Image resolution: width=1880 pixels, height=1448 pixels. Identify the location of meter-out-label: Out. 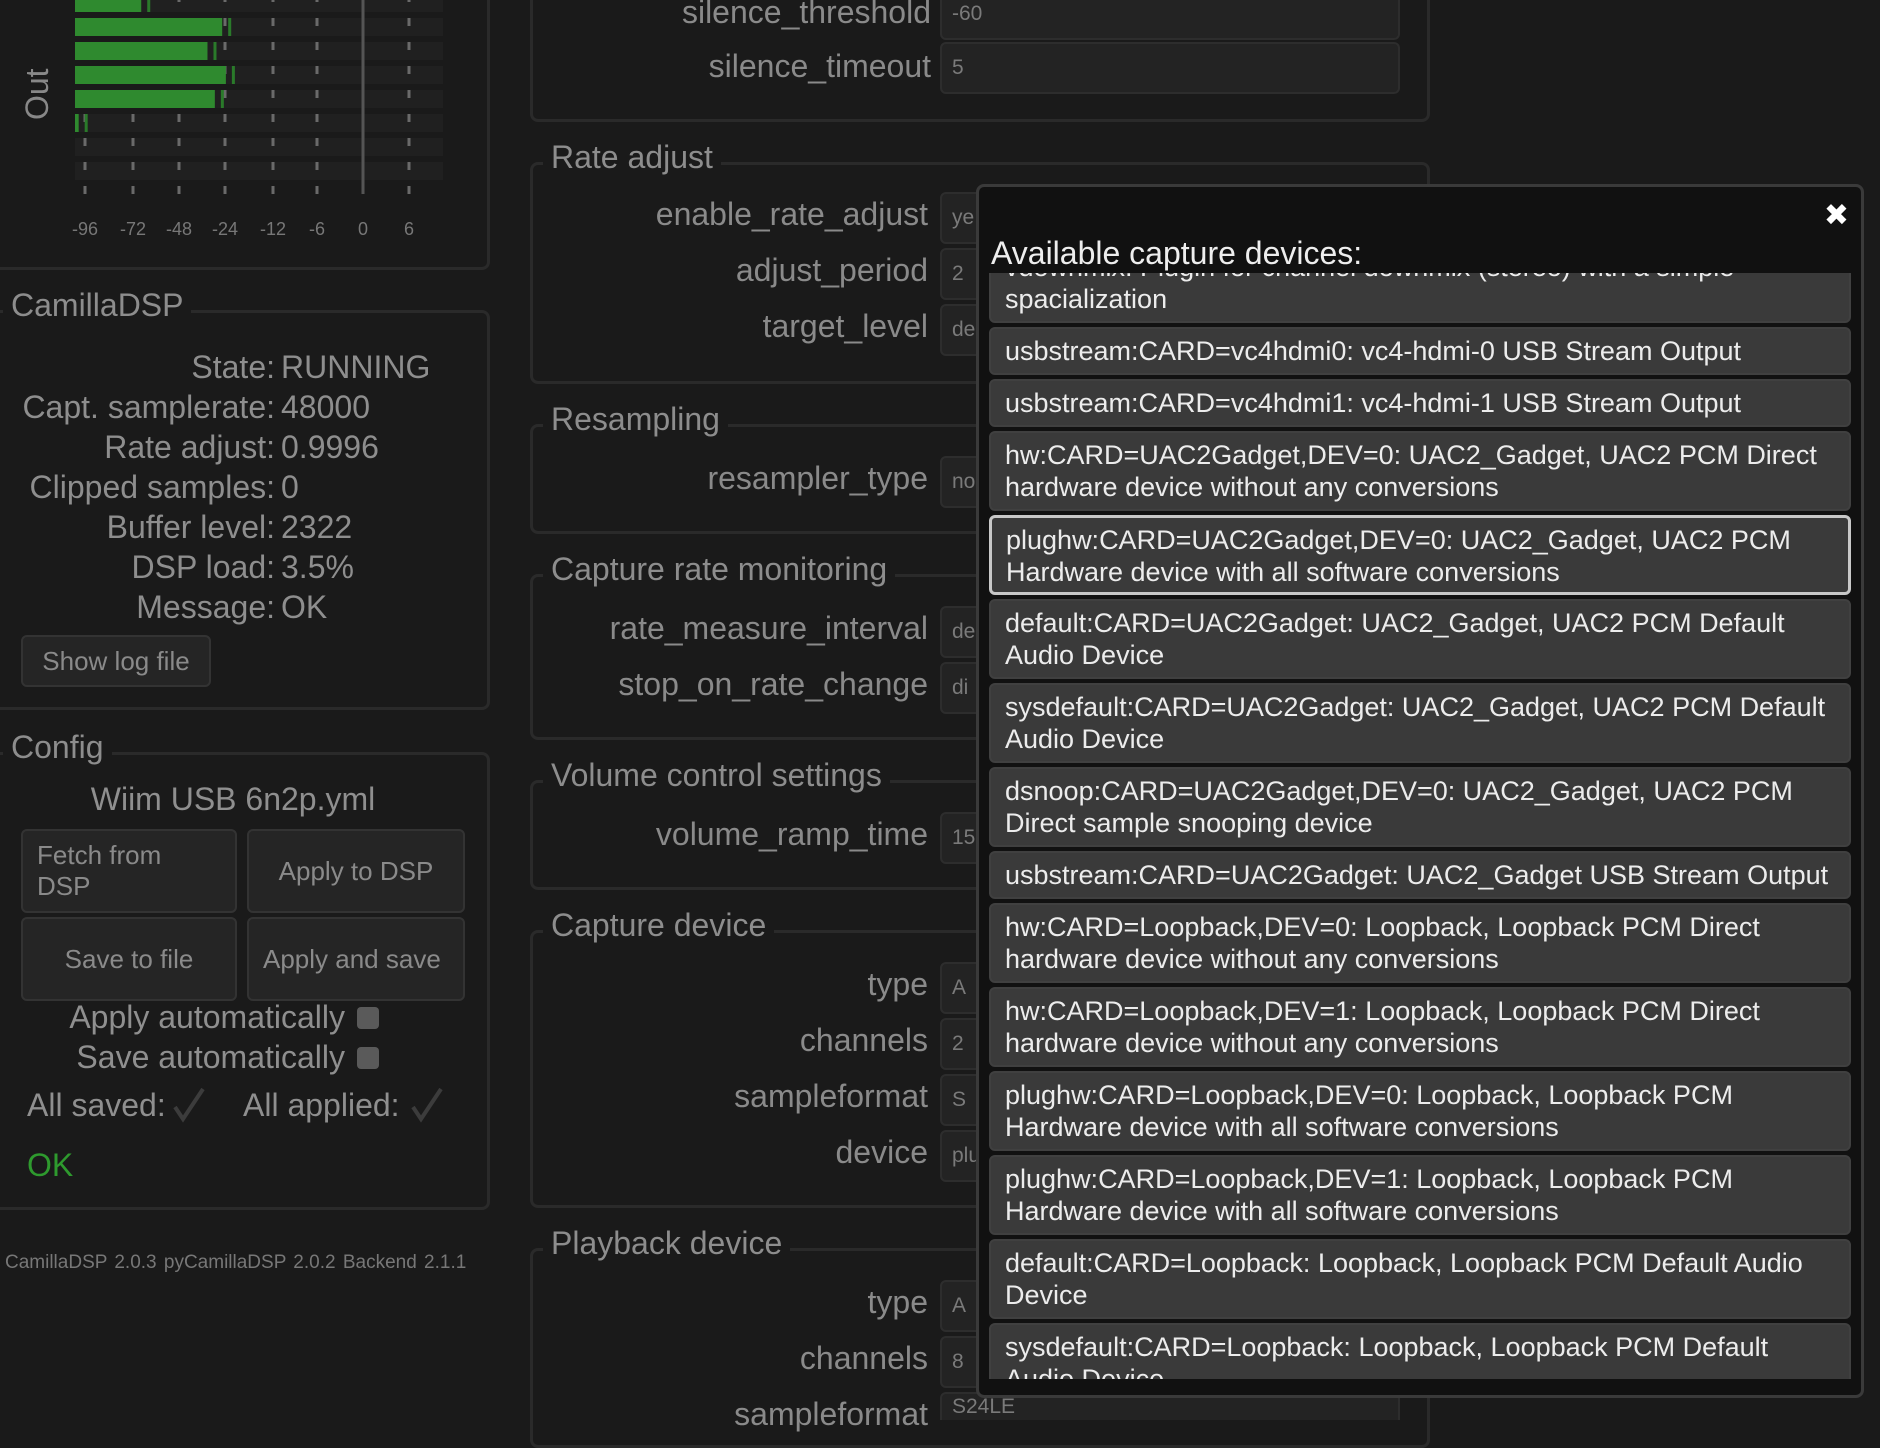
(37, 94).